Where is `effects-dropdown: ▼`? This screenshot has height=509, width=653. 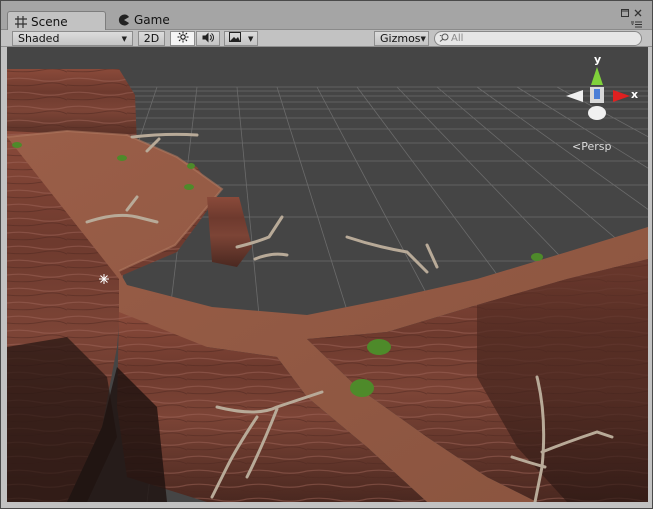 effects-dropdown: ▼ is located at coordinates (241, 38).